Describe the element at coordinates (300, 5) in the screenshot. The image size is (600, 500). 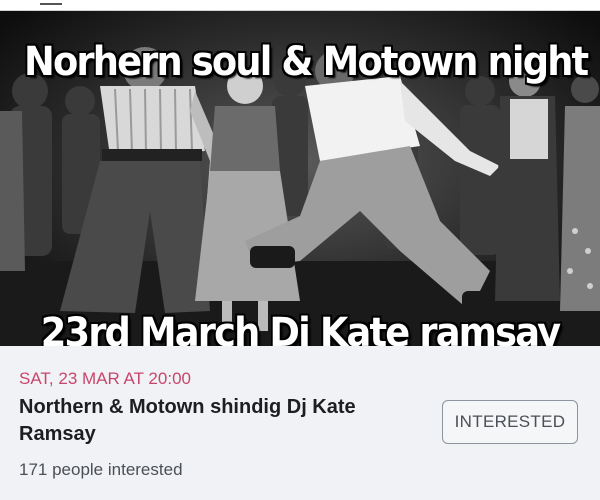
I see `top-strip` at that location.